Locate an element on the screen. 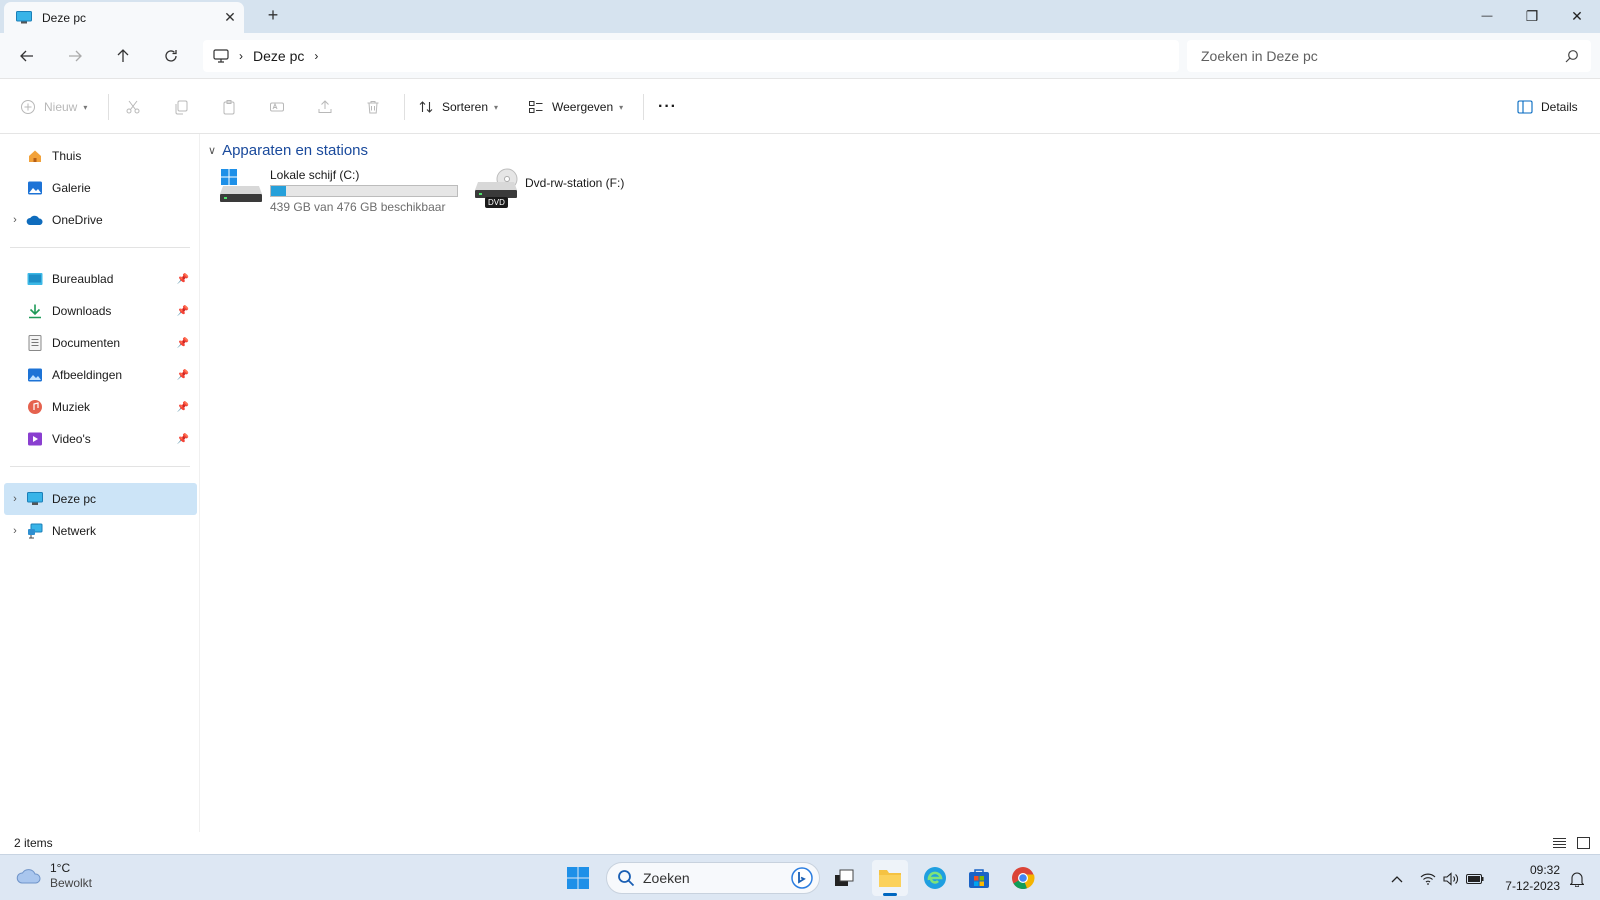 The width and height of the screenshot is (1600, 900). refresh-button is located at coordinates (171, 56).